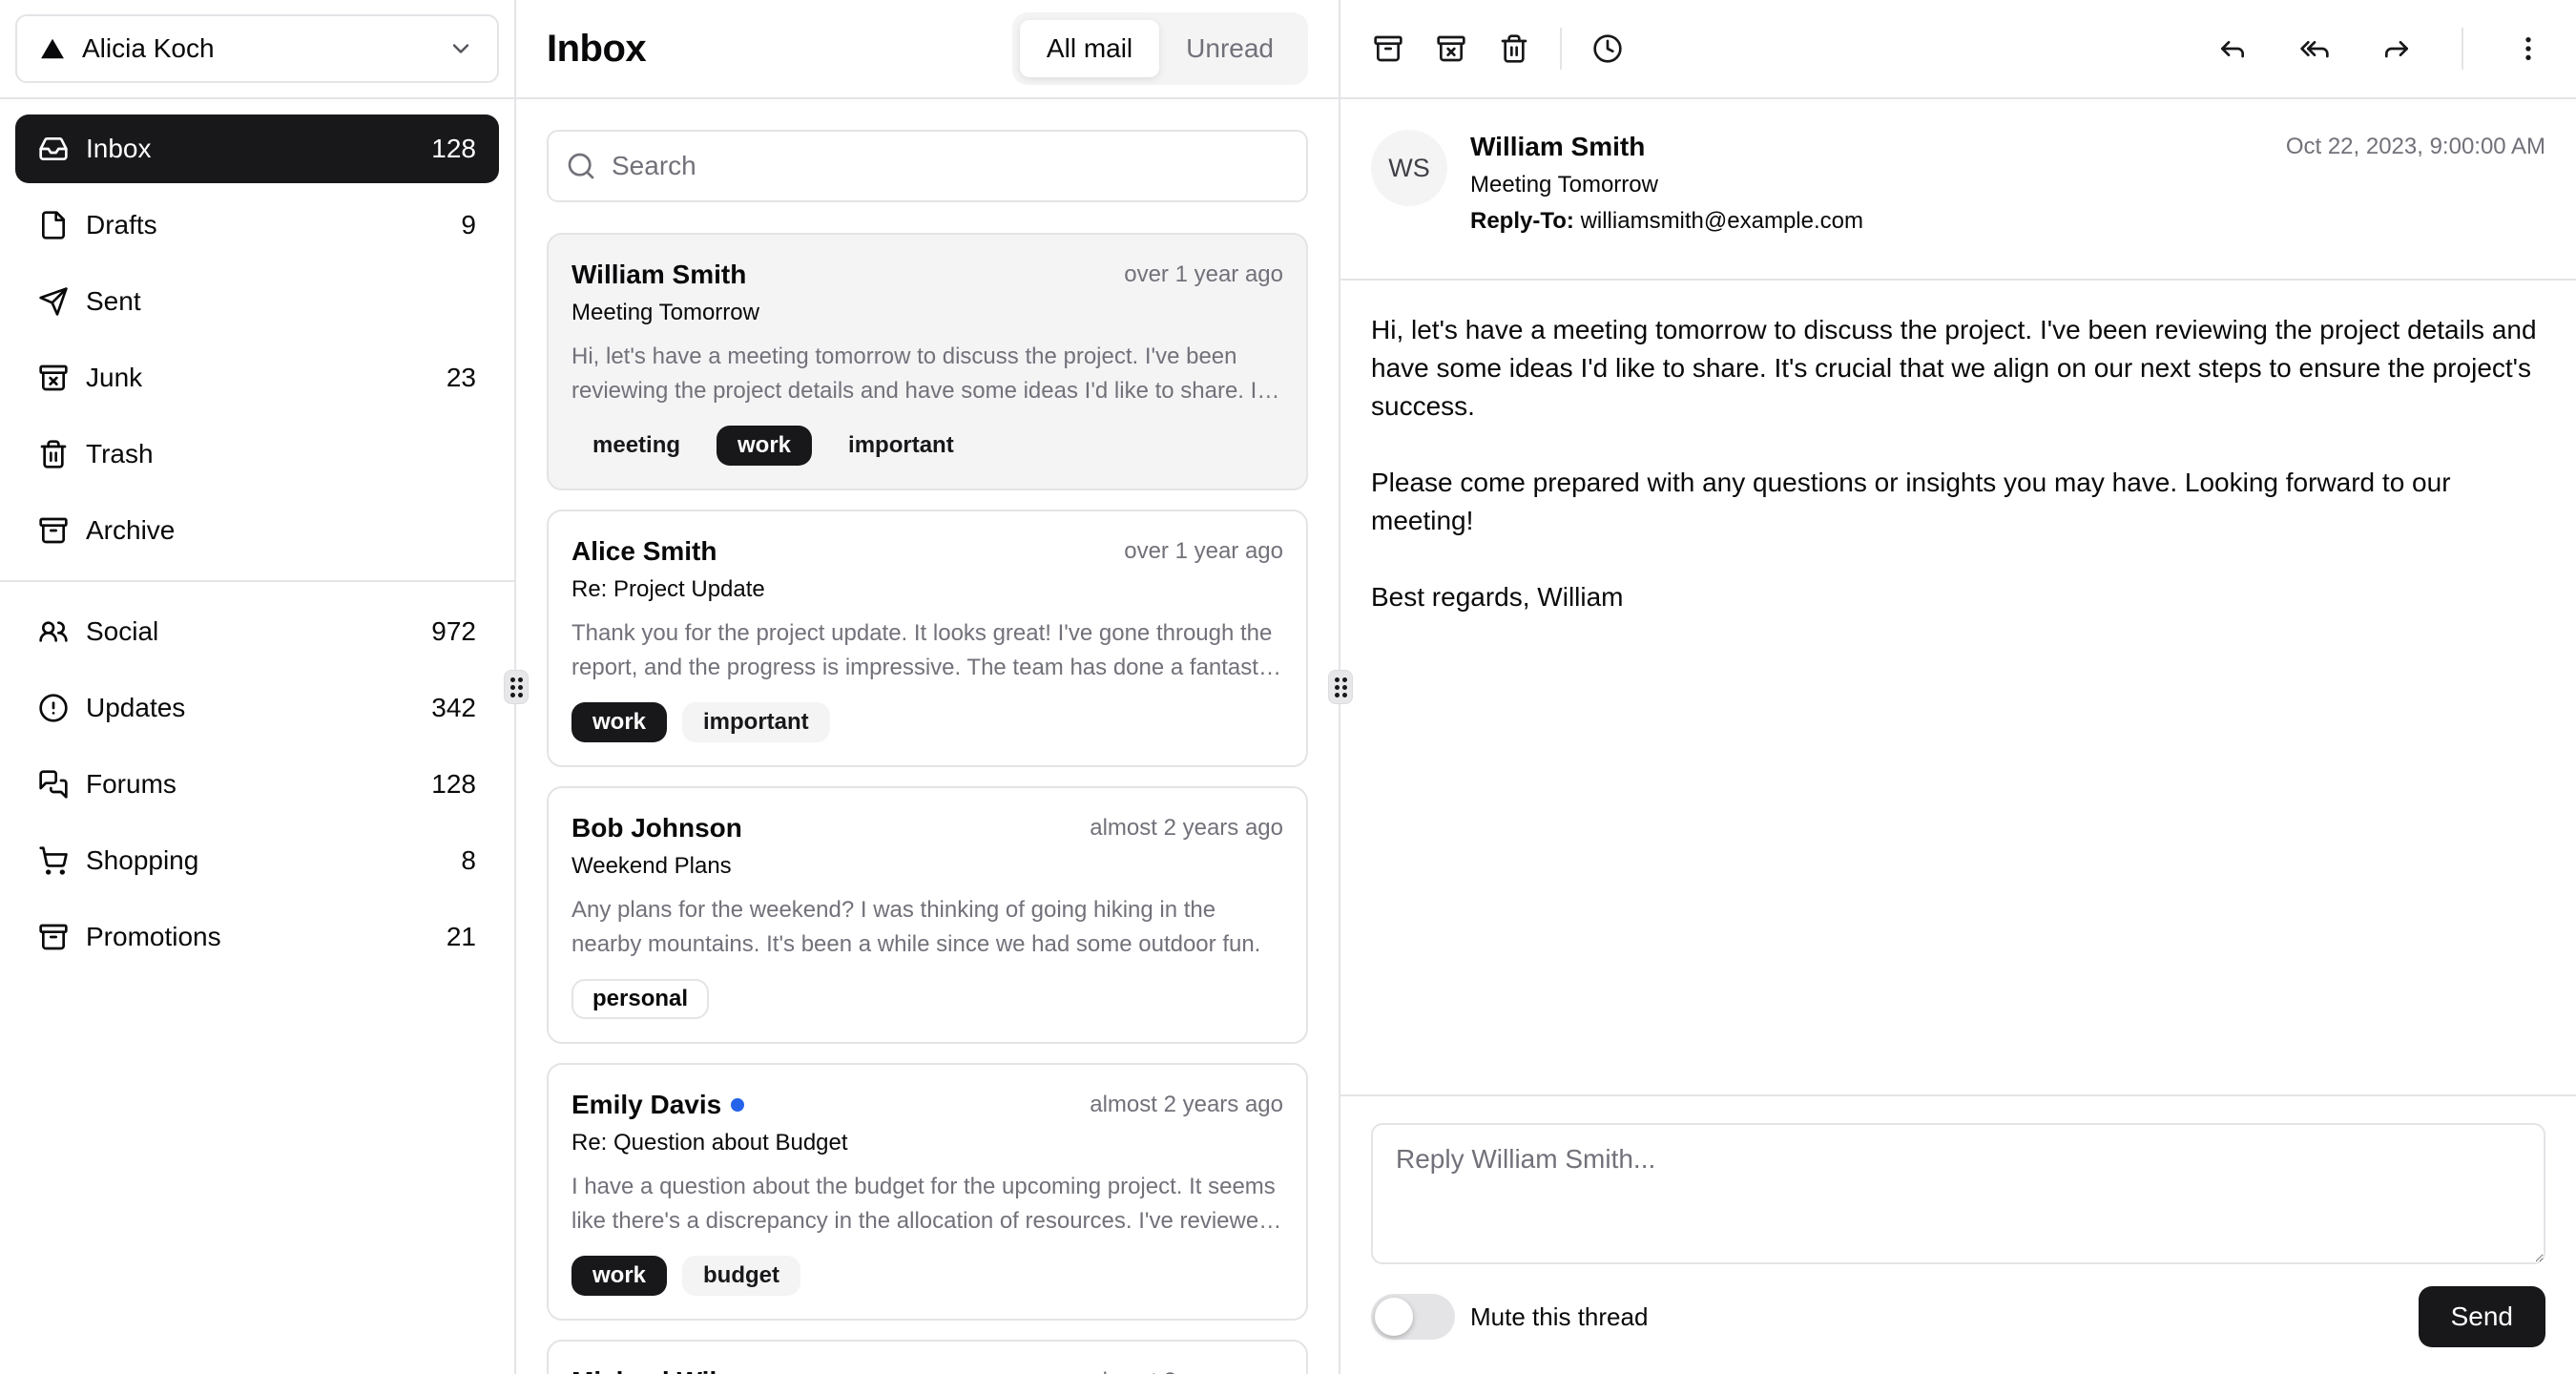 The image size is (2576, 1374). I want to click on account-switcher: Alicia Koch, so click(257, 48).